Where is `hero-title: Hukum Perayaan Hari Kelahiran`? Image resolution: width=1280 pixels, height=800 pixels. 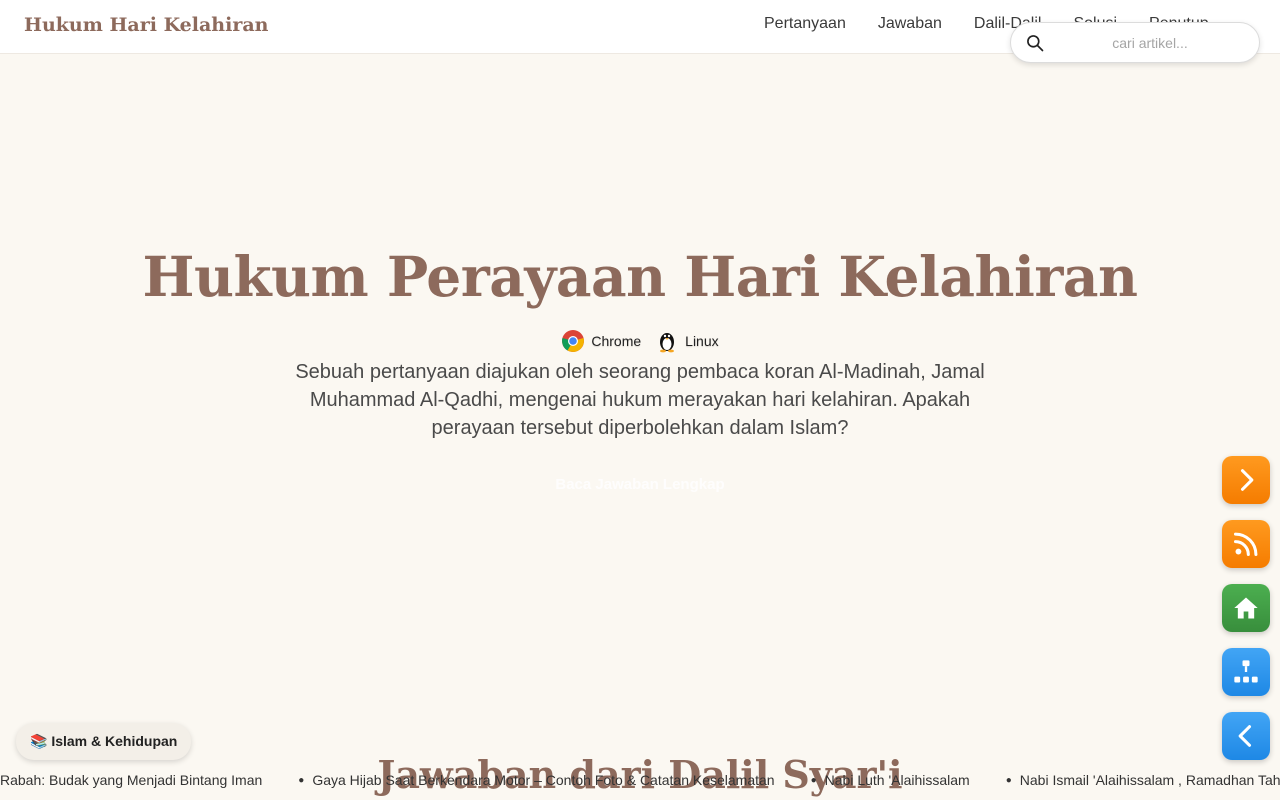 hero-title: Hukum Perayaan Hari Kelahiran is located at coordinates (640, 276).